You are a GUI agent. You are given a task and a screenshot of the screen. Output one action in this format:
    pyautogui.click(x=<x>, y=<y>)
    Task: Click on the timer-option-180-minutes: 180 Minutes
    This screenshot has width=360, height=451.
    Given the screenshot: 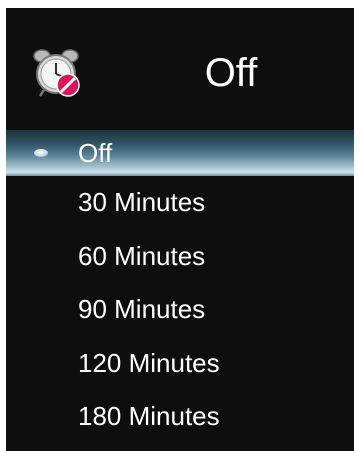 What is the action you would take?
    pyautogui.click(x=180, y=417)
    